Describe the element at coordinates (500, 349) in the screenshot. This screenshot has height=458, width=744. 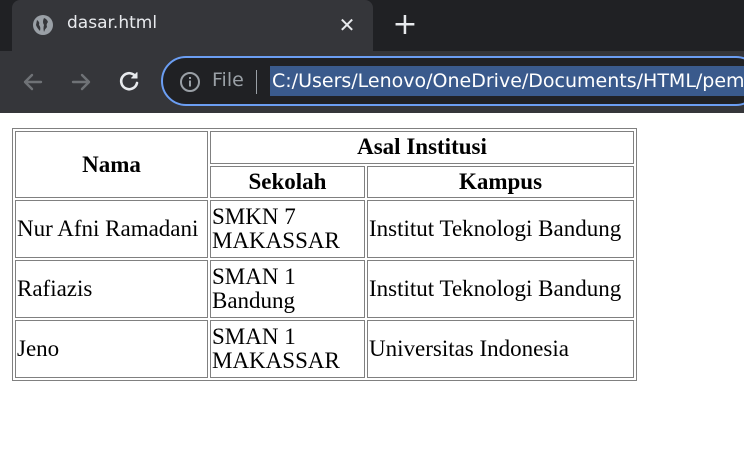
I see `cell-kampus: Universitas Indonesia` at that location.